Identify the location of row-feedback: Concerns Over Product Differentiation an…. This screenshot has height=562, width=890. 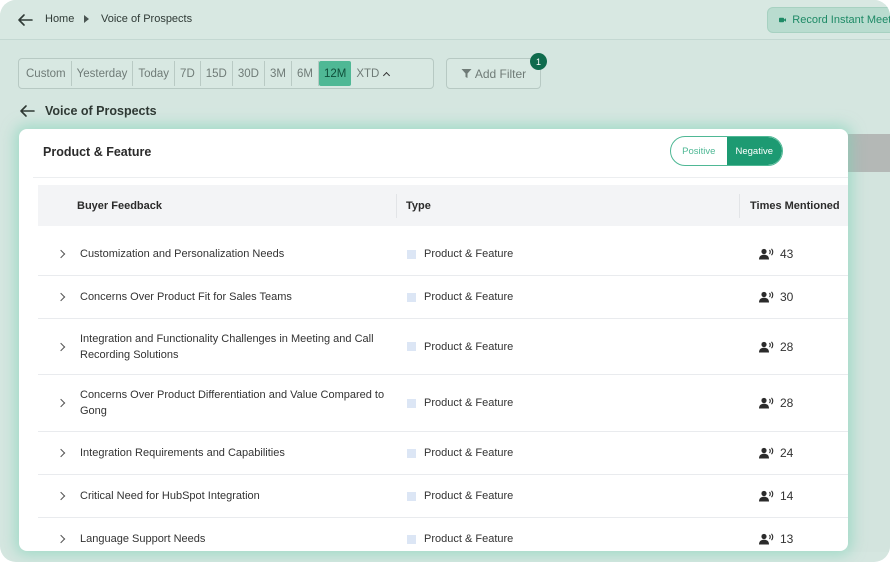
(232, 403).